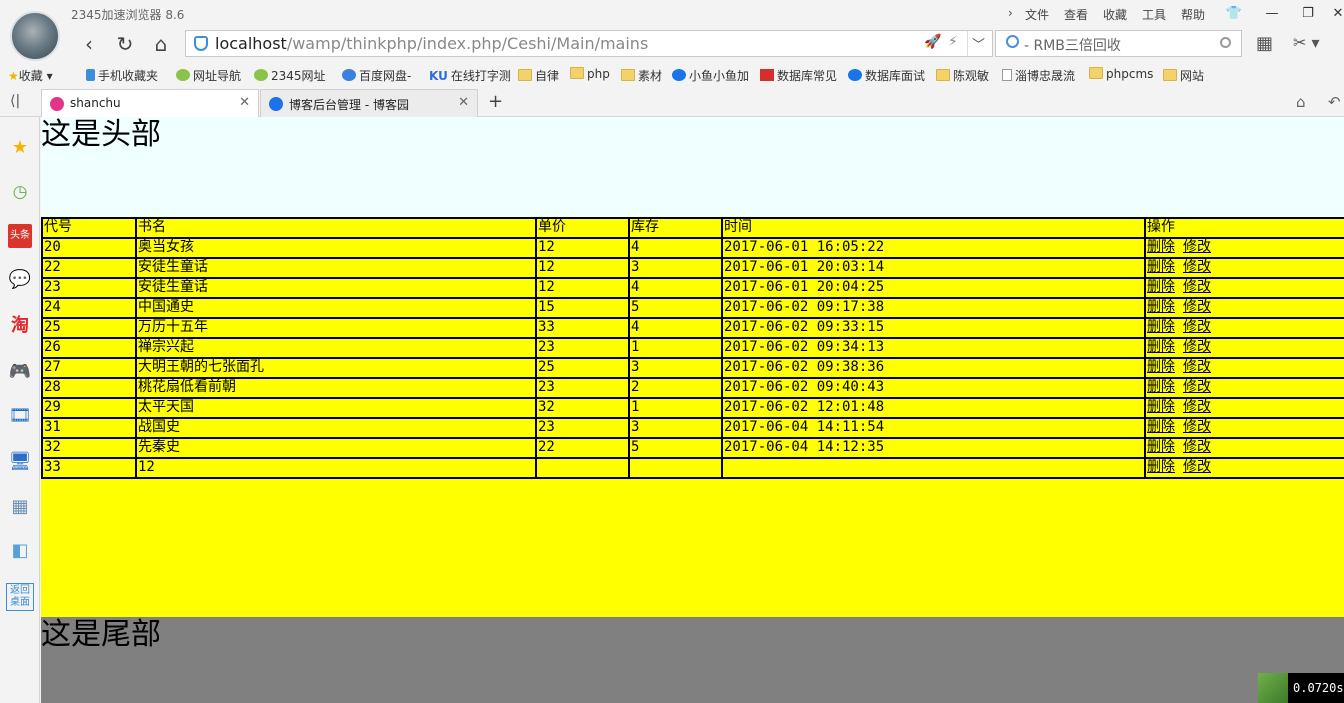 The height and width of the screenshot is (703, 1344). Describe the element at coordinates (1183, 75) in the screenshot. I see `bookmark-folder: 网站` at that location.